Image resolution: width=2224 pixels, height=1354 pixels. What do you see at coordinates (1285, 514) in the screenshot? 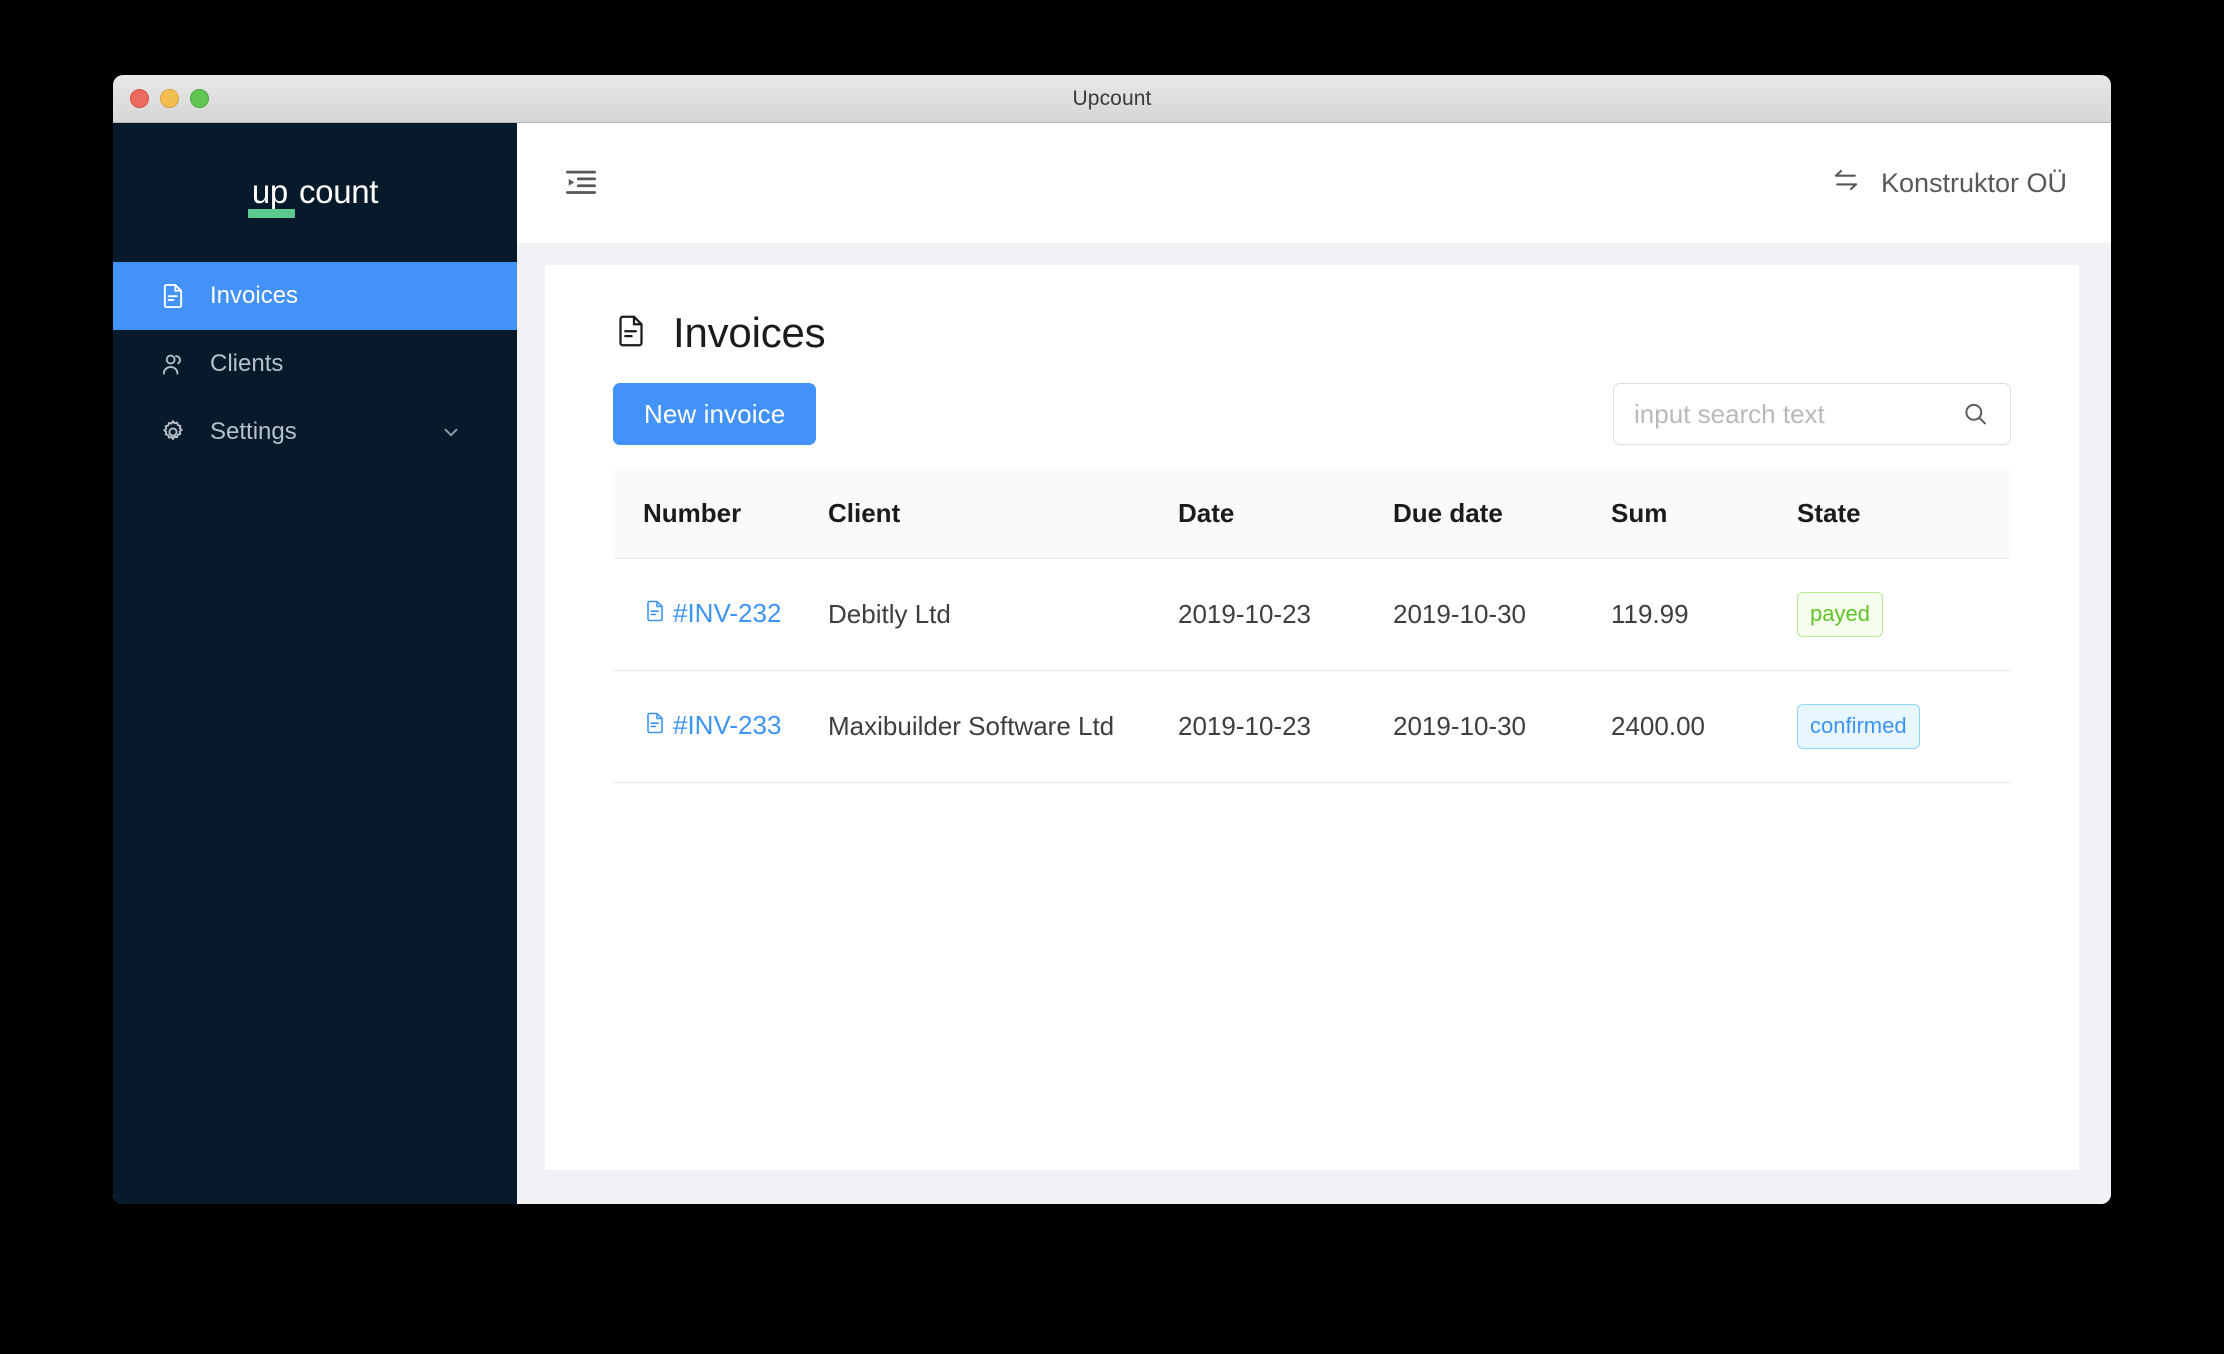
I see `column-header-date: Date` at bounding box center [1285, 514].